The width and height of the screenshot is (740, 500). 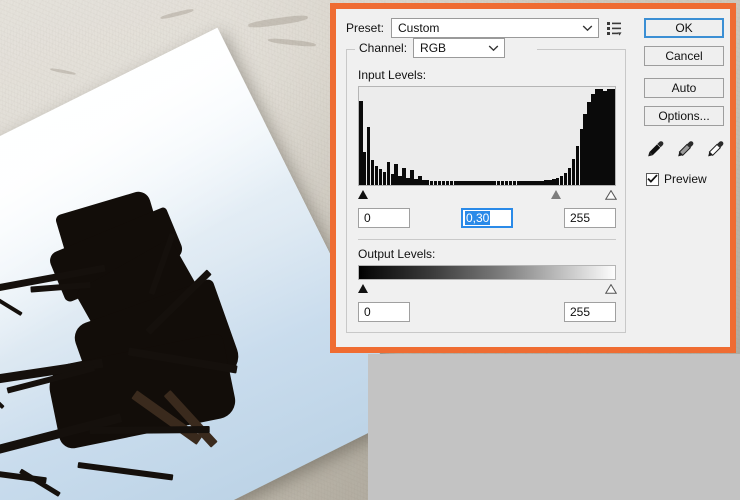 I want to click on preview-checkbox, so click(x=652, y=179).